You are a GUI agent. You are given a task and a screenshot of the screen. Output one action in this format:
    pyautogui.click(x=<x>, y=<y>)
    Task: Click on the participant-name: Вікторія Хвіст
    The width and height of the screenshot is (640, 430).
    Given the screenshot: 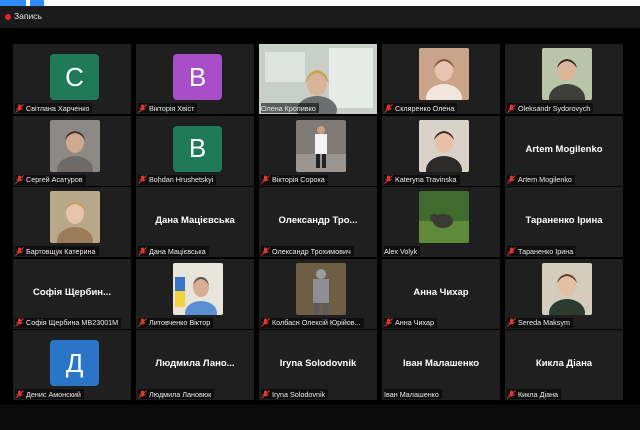 What is the action you would take?
    pyautogui.click(x=172, y=108)
    